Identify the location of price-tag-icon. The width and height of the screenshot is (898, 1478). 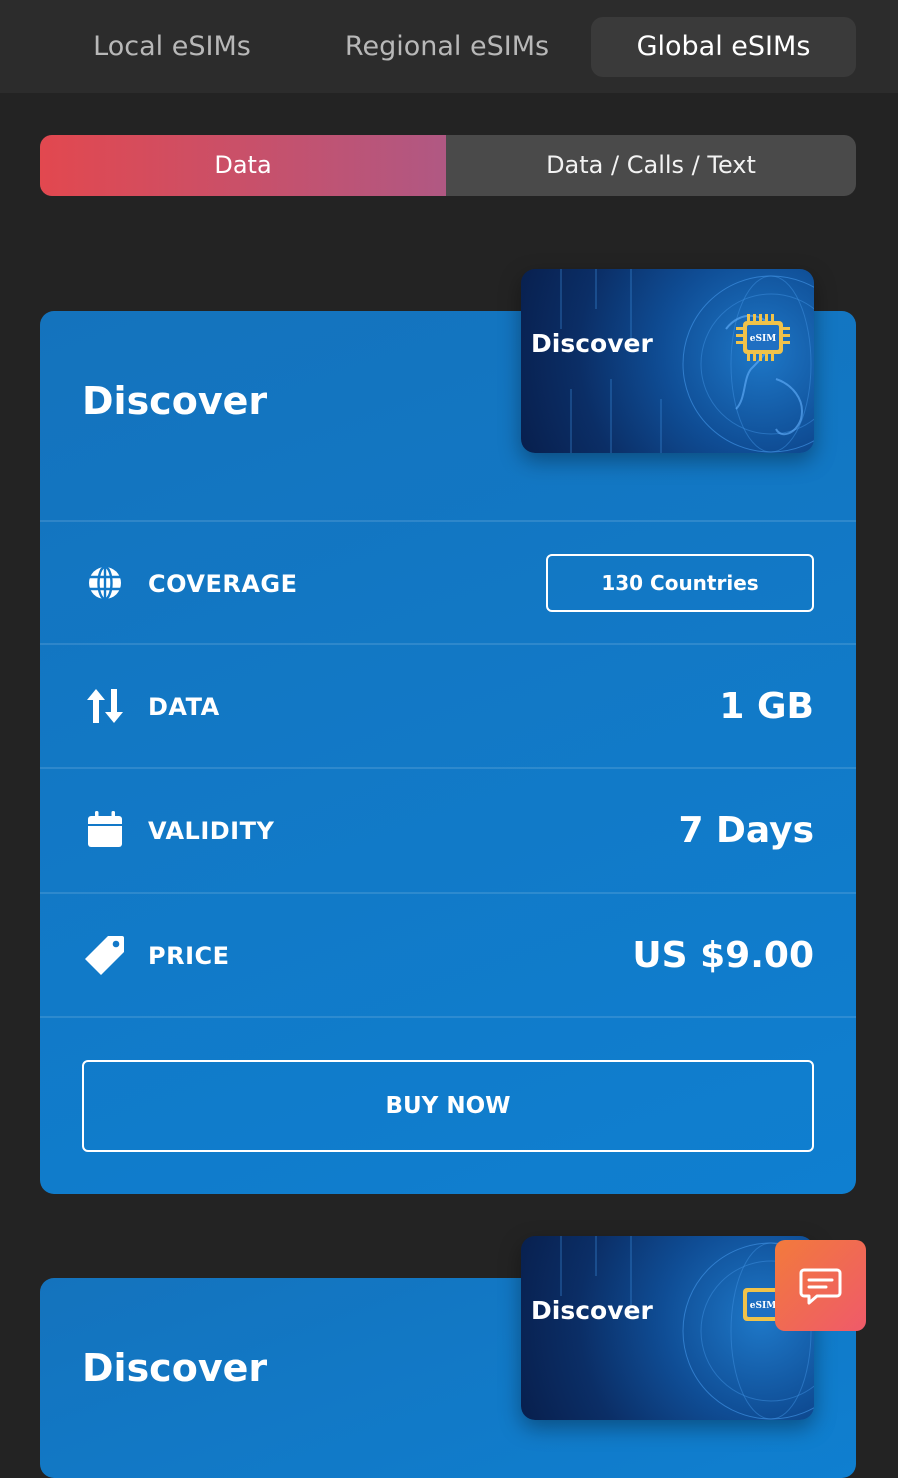
(104, 955).